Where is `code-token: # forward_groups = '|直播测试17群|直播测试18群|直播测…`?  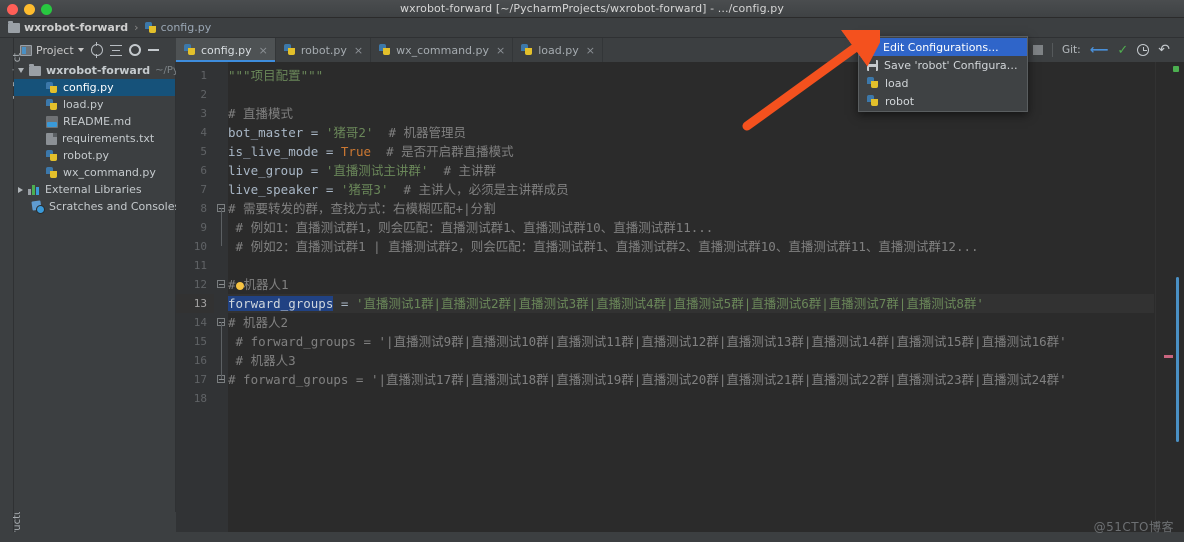 code-token: # forward_groups = '|直播测试17群|直播测试18群|直播测… is located at coordinates (647, 379).